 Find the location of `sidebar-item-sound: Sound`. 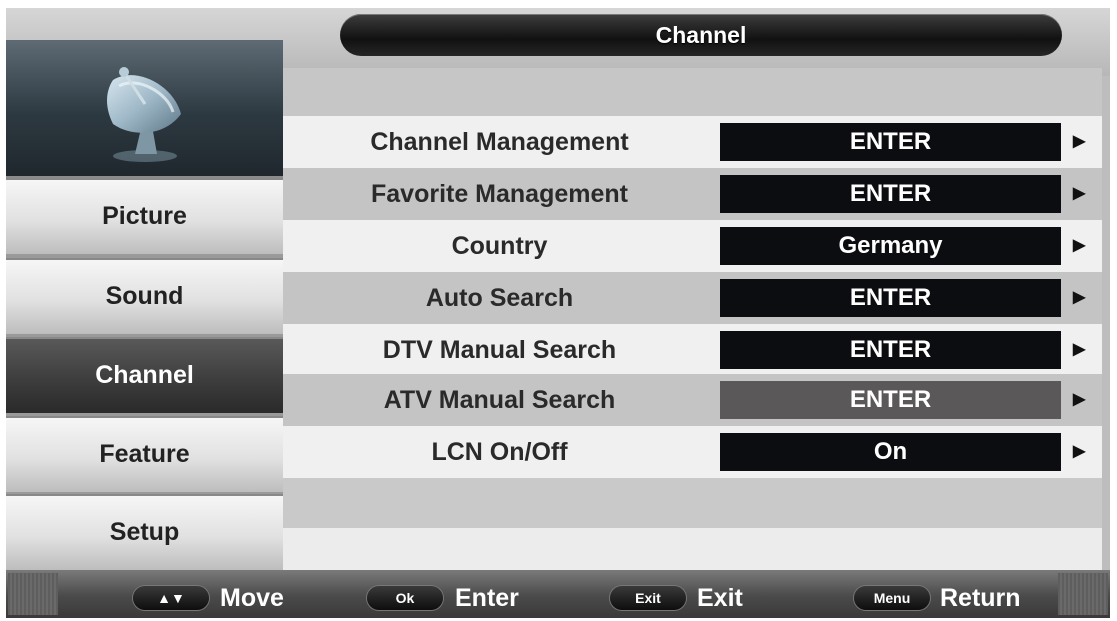

sidebar-item-sound: Sound is located at coordinates (144, 296).